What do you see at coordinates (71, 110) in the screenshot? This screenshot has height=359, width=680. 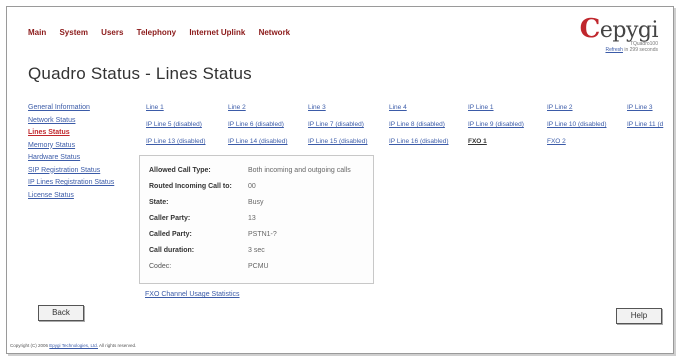 I see `sidebar-item-general-information: General Information` at bounding box center [71, 110].